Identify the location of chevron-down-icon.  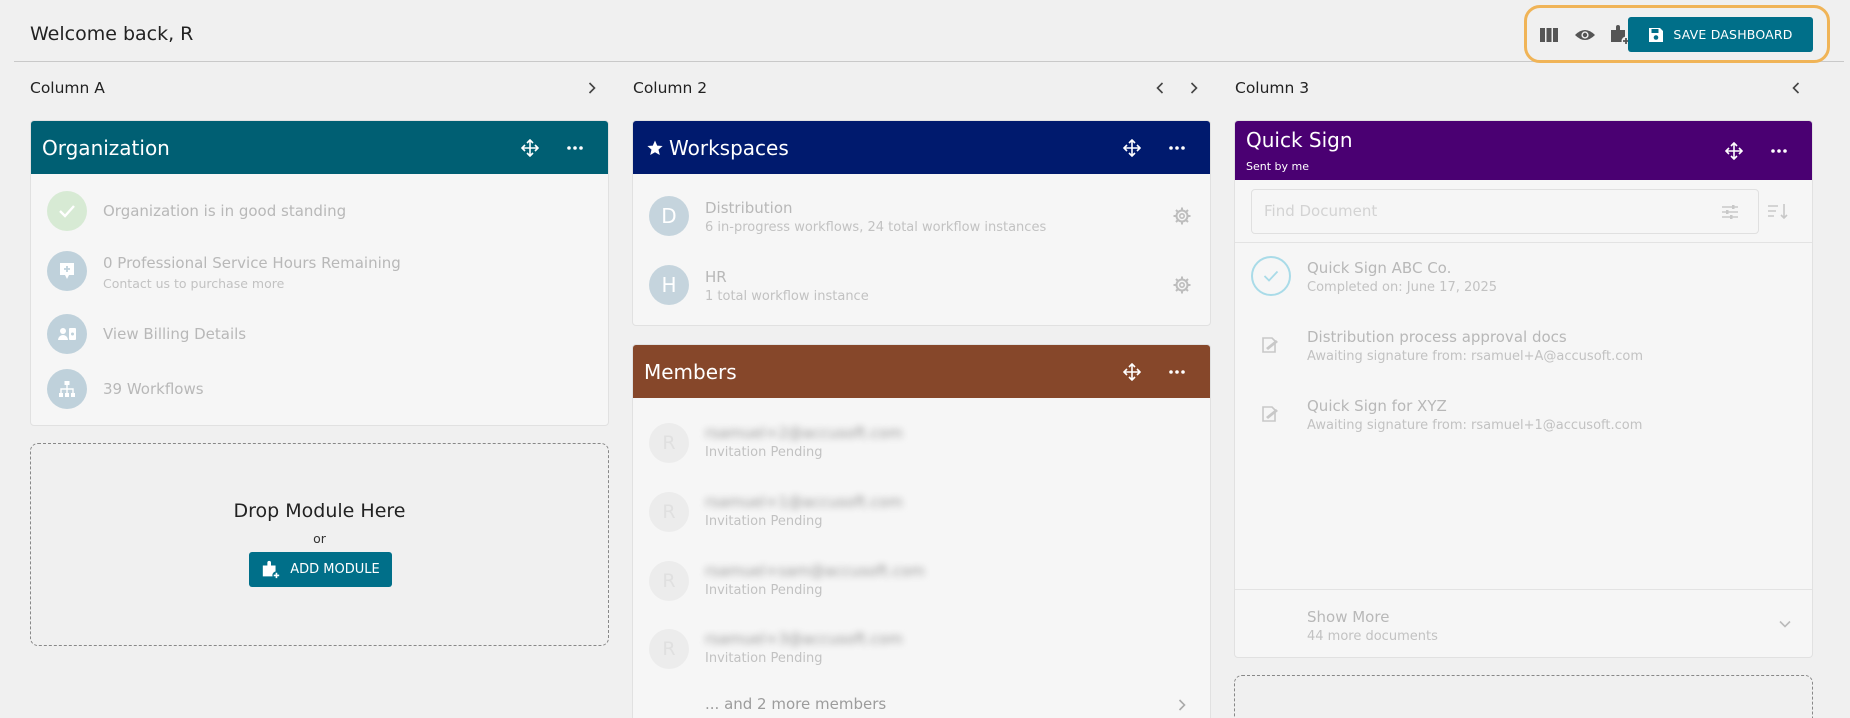
(1785, 624).